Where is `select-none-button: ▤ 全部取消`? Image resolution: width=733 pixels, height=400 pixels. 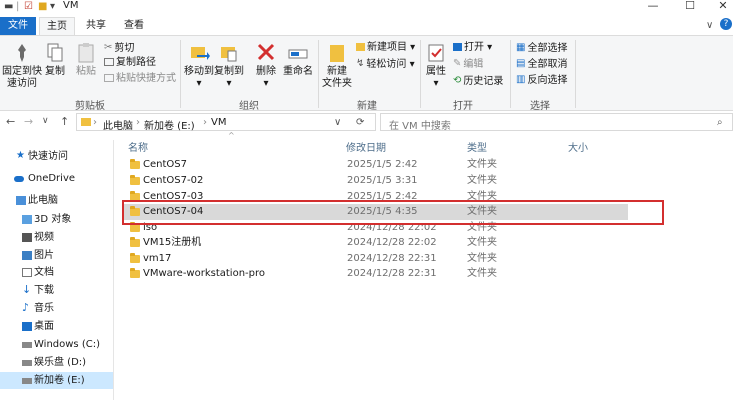
select-none-button: ▤ 全部取消 is located at coordinates (541, 64).